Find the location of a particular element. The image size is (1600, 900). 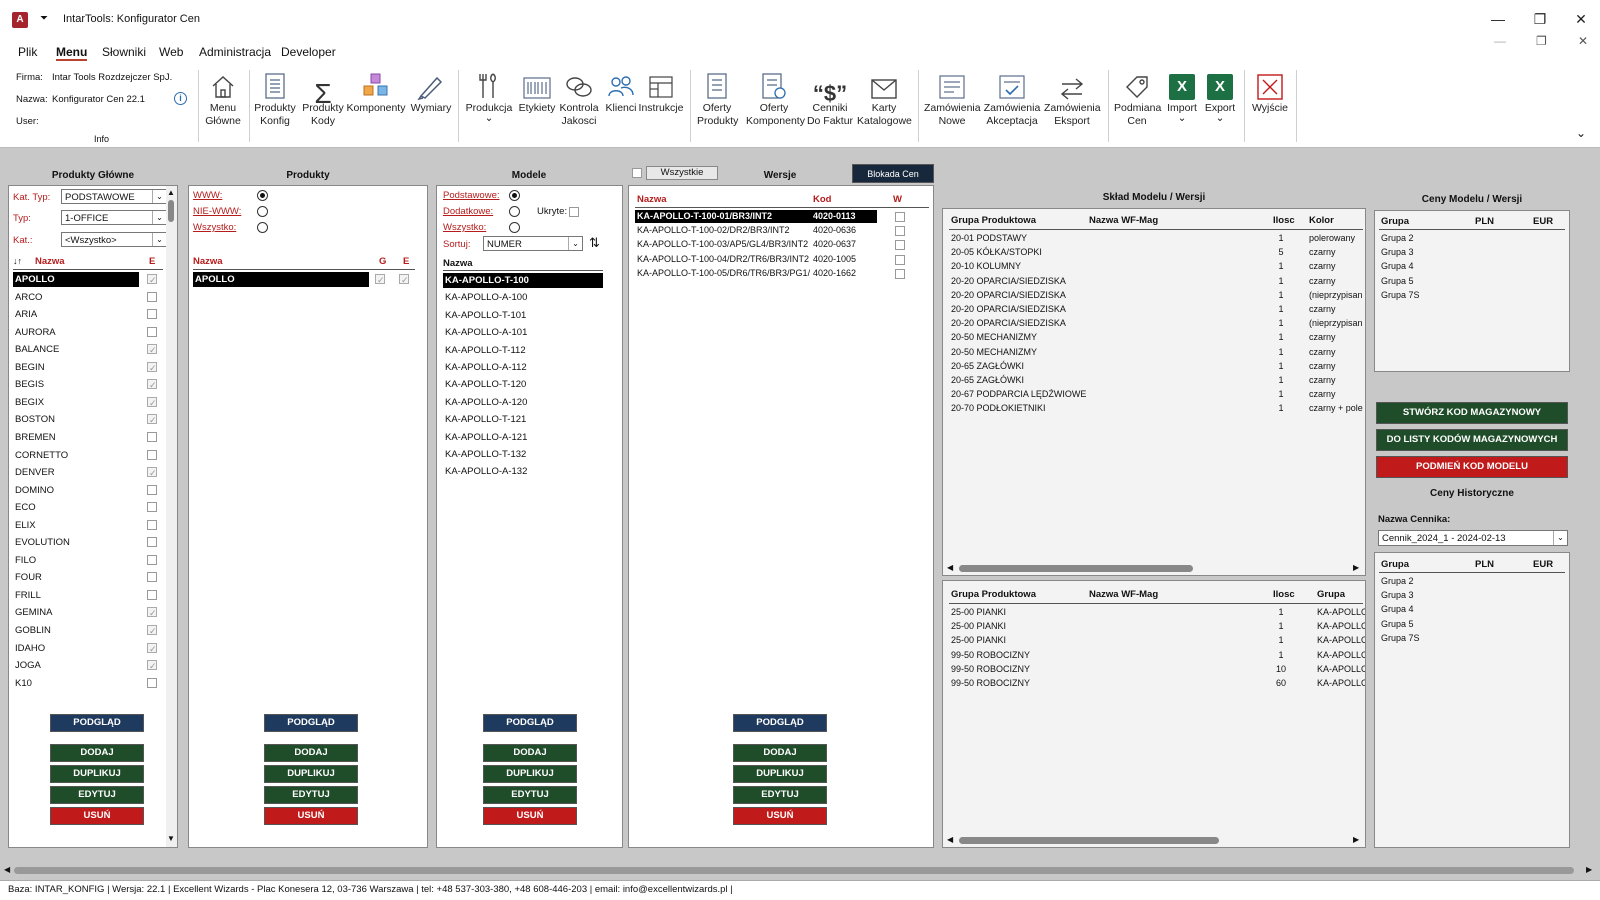

produkty-kody-button: Σ Produkty Kody is located at coordinates (323, 97).